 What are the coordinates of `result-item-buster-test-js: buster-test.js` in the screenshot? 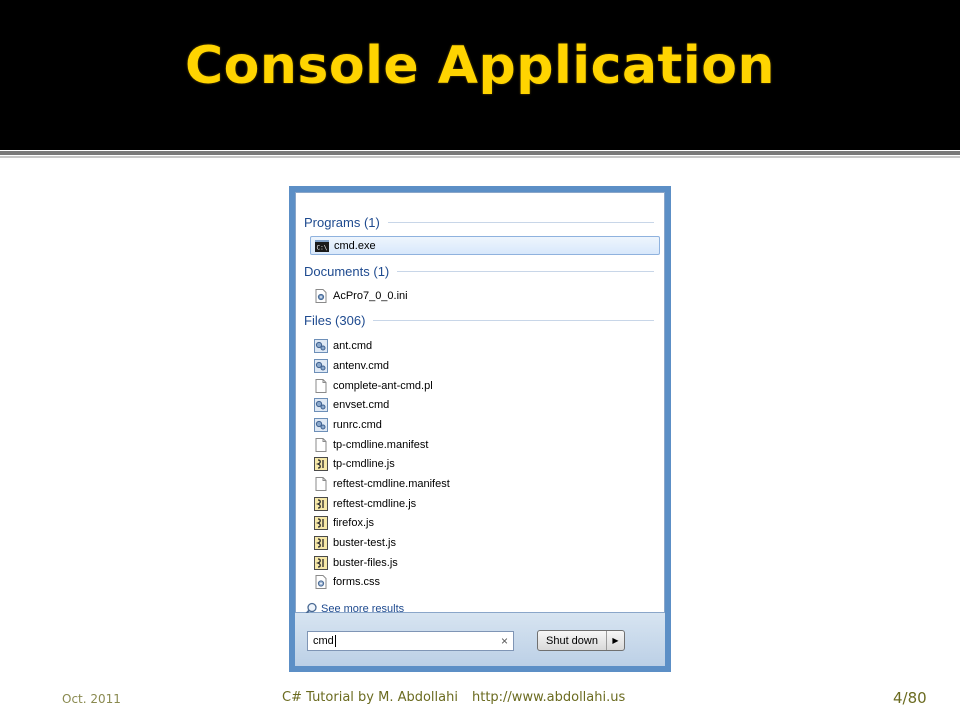 It's located at (485, 542).